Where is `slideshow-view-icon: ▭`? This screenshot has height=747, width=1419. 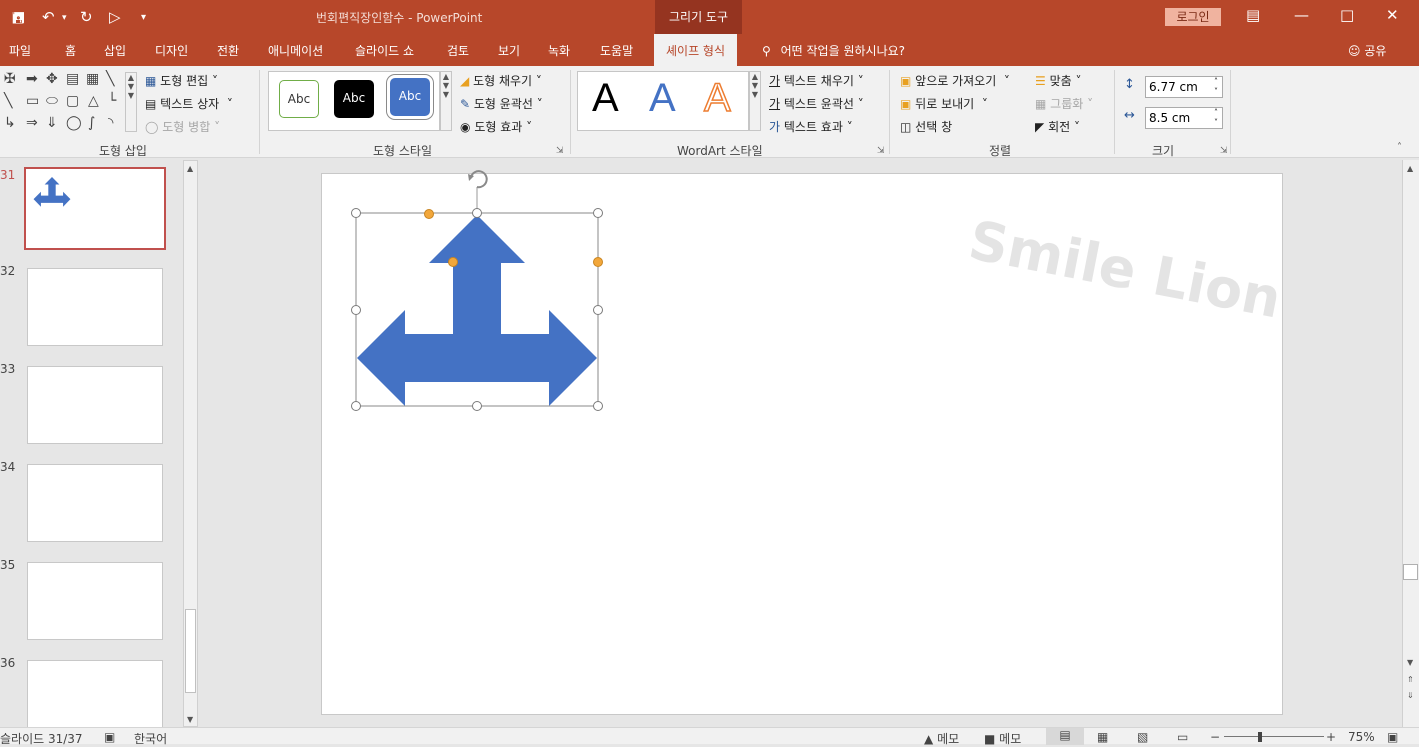
slideshow-view-icon: ▭ is located at coordinates (1182, 737).